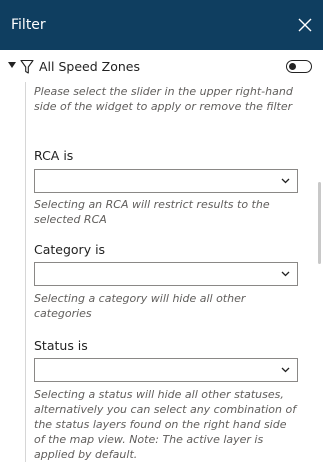 This screenshot has width=323, height=462. What do you see at coordinates (166, 181) in the screenshot?
I see `rca-select` at bounding box center [166, 181].